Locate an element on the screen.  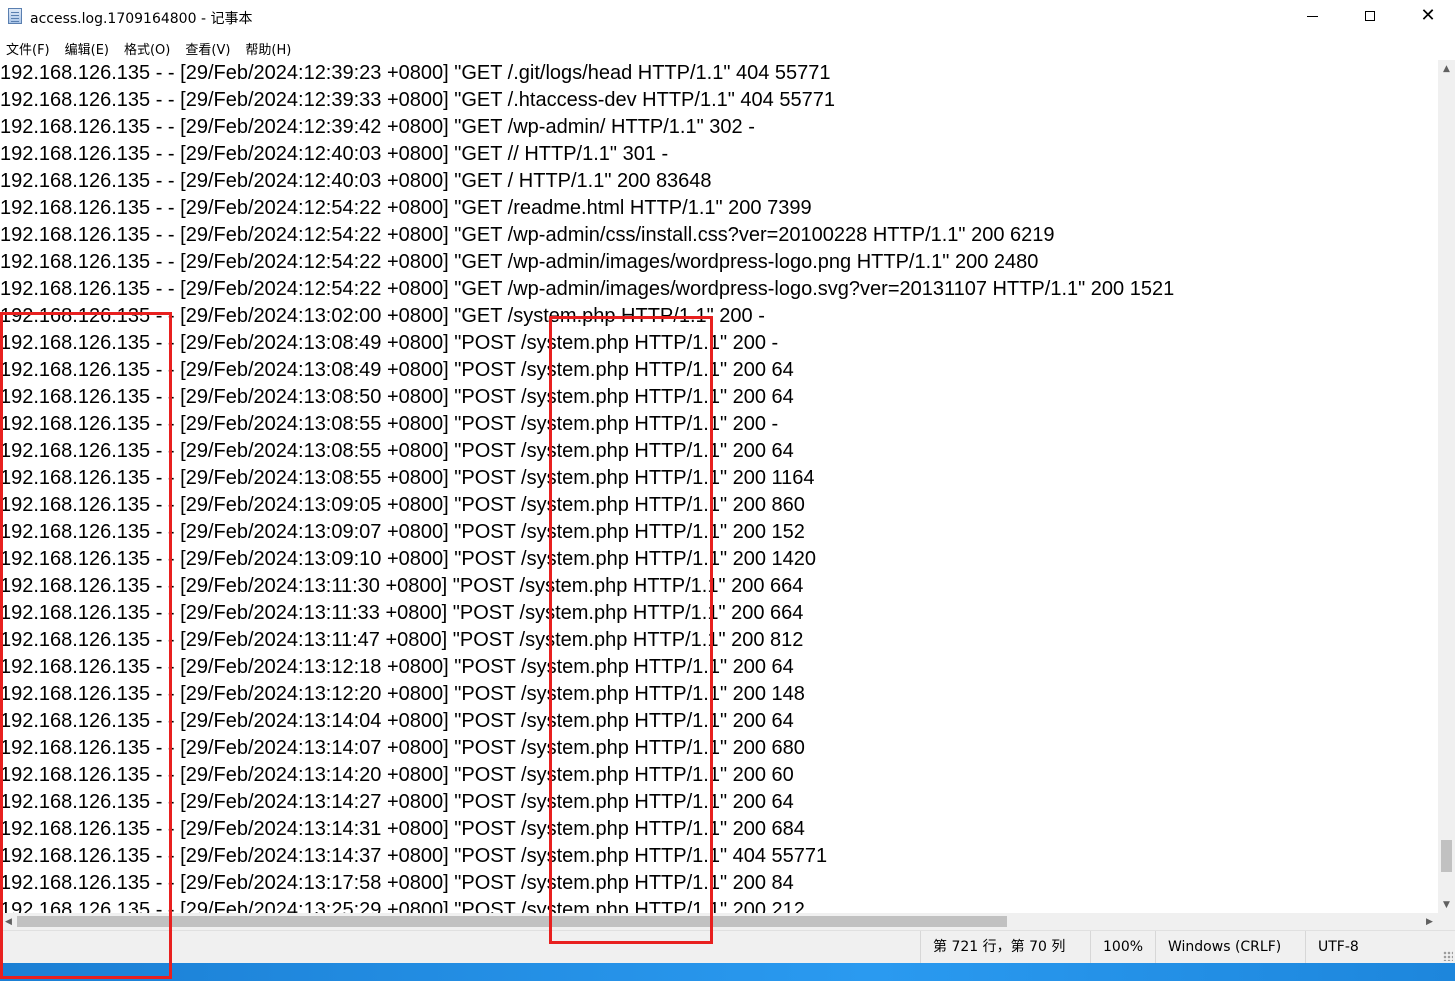
maximize-icon is located at coordinates (1370, 16).